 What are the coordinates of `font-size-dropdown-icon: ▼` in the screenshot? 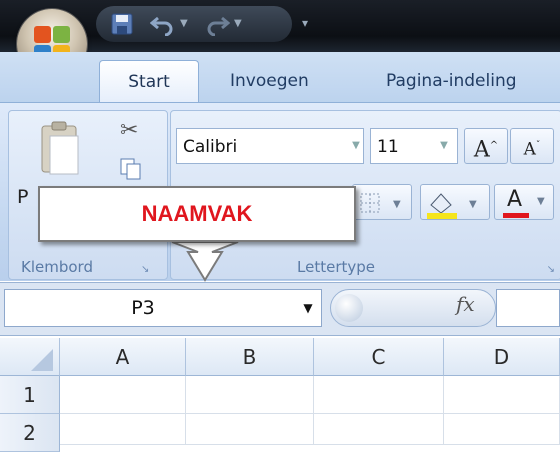 It's located at (444, 146).